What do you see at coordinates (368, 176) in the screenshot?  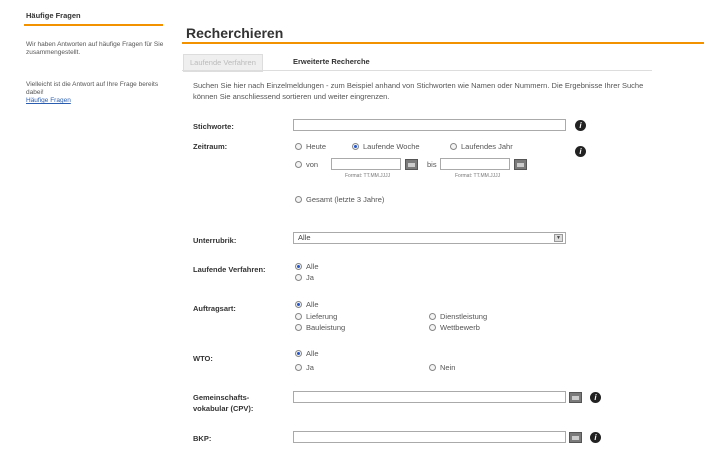 I see `von-format-hint: Format: TT.MM.JJJJ` at bounding box center [368, 176].